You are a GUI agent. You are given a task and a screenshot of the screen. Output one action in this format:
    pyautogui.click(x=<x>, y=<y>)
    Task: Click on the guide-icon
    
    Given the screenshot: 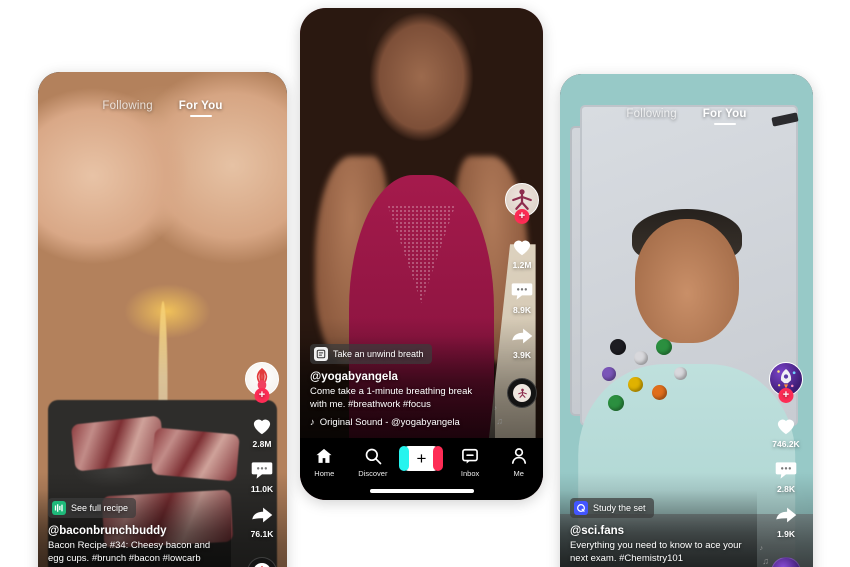 What is the action you would take?
    pyautogui.click(x=321, y=354)
    